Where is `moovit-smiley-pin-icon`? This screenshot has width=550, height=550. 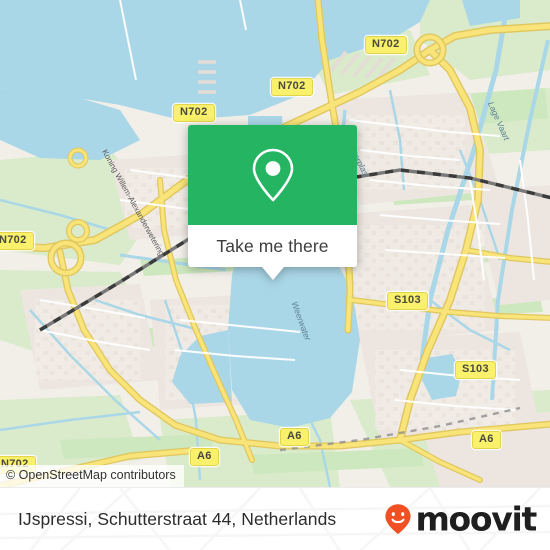
moovit-smiley-pin-icon is located at coordinates (398, 519).